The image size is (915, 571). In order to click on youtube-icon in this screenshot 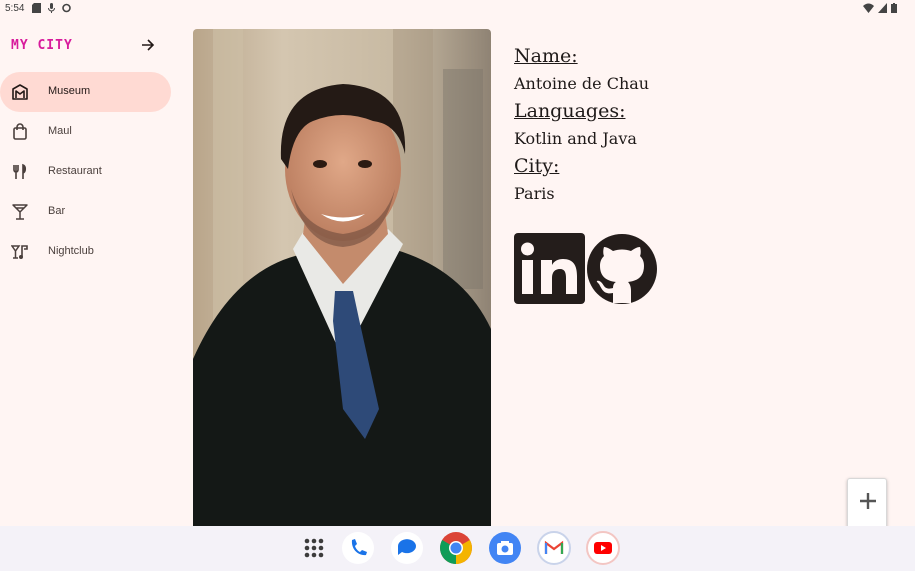, I will do `click(603, 548)`.